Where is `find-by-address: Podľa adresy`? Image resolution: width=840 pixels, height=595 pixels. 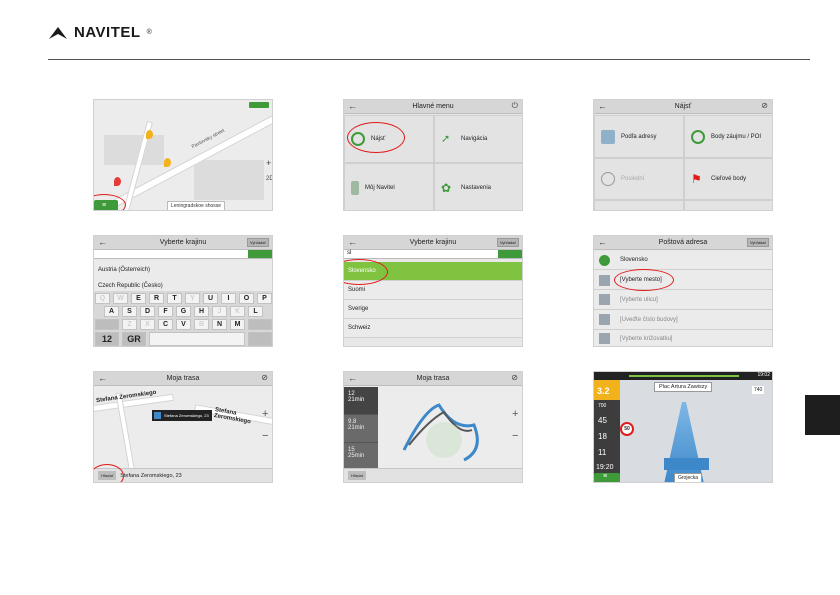 find-by-address: Podľa adresy is located at coordinates (639, 136).